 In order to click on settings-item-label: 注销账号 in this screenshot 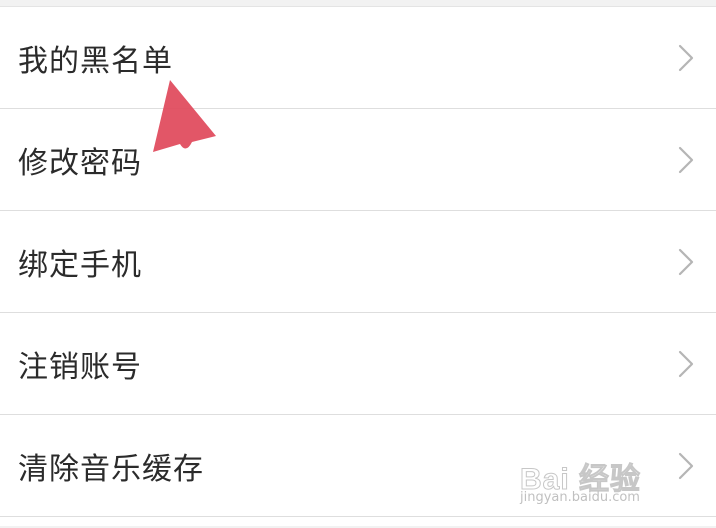, I will do `click(80, 367)`.